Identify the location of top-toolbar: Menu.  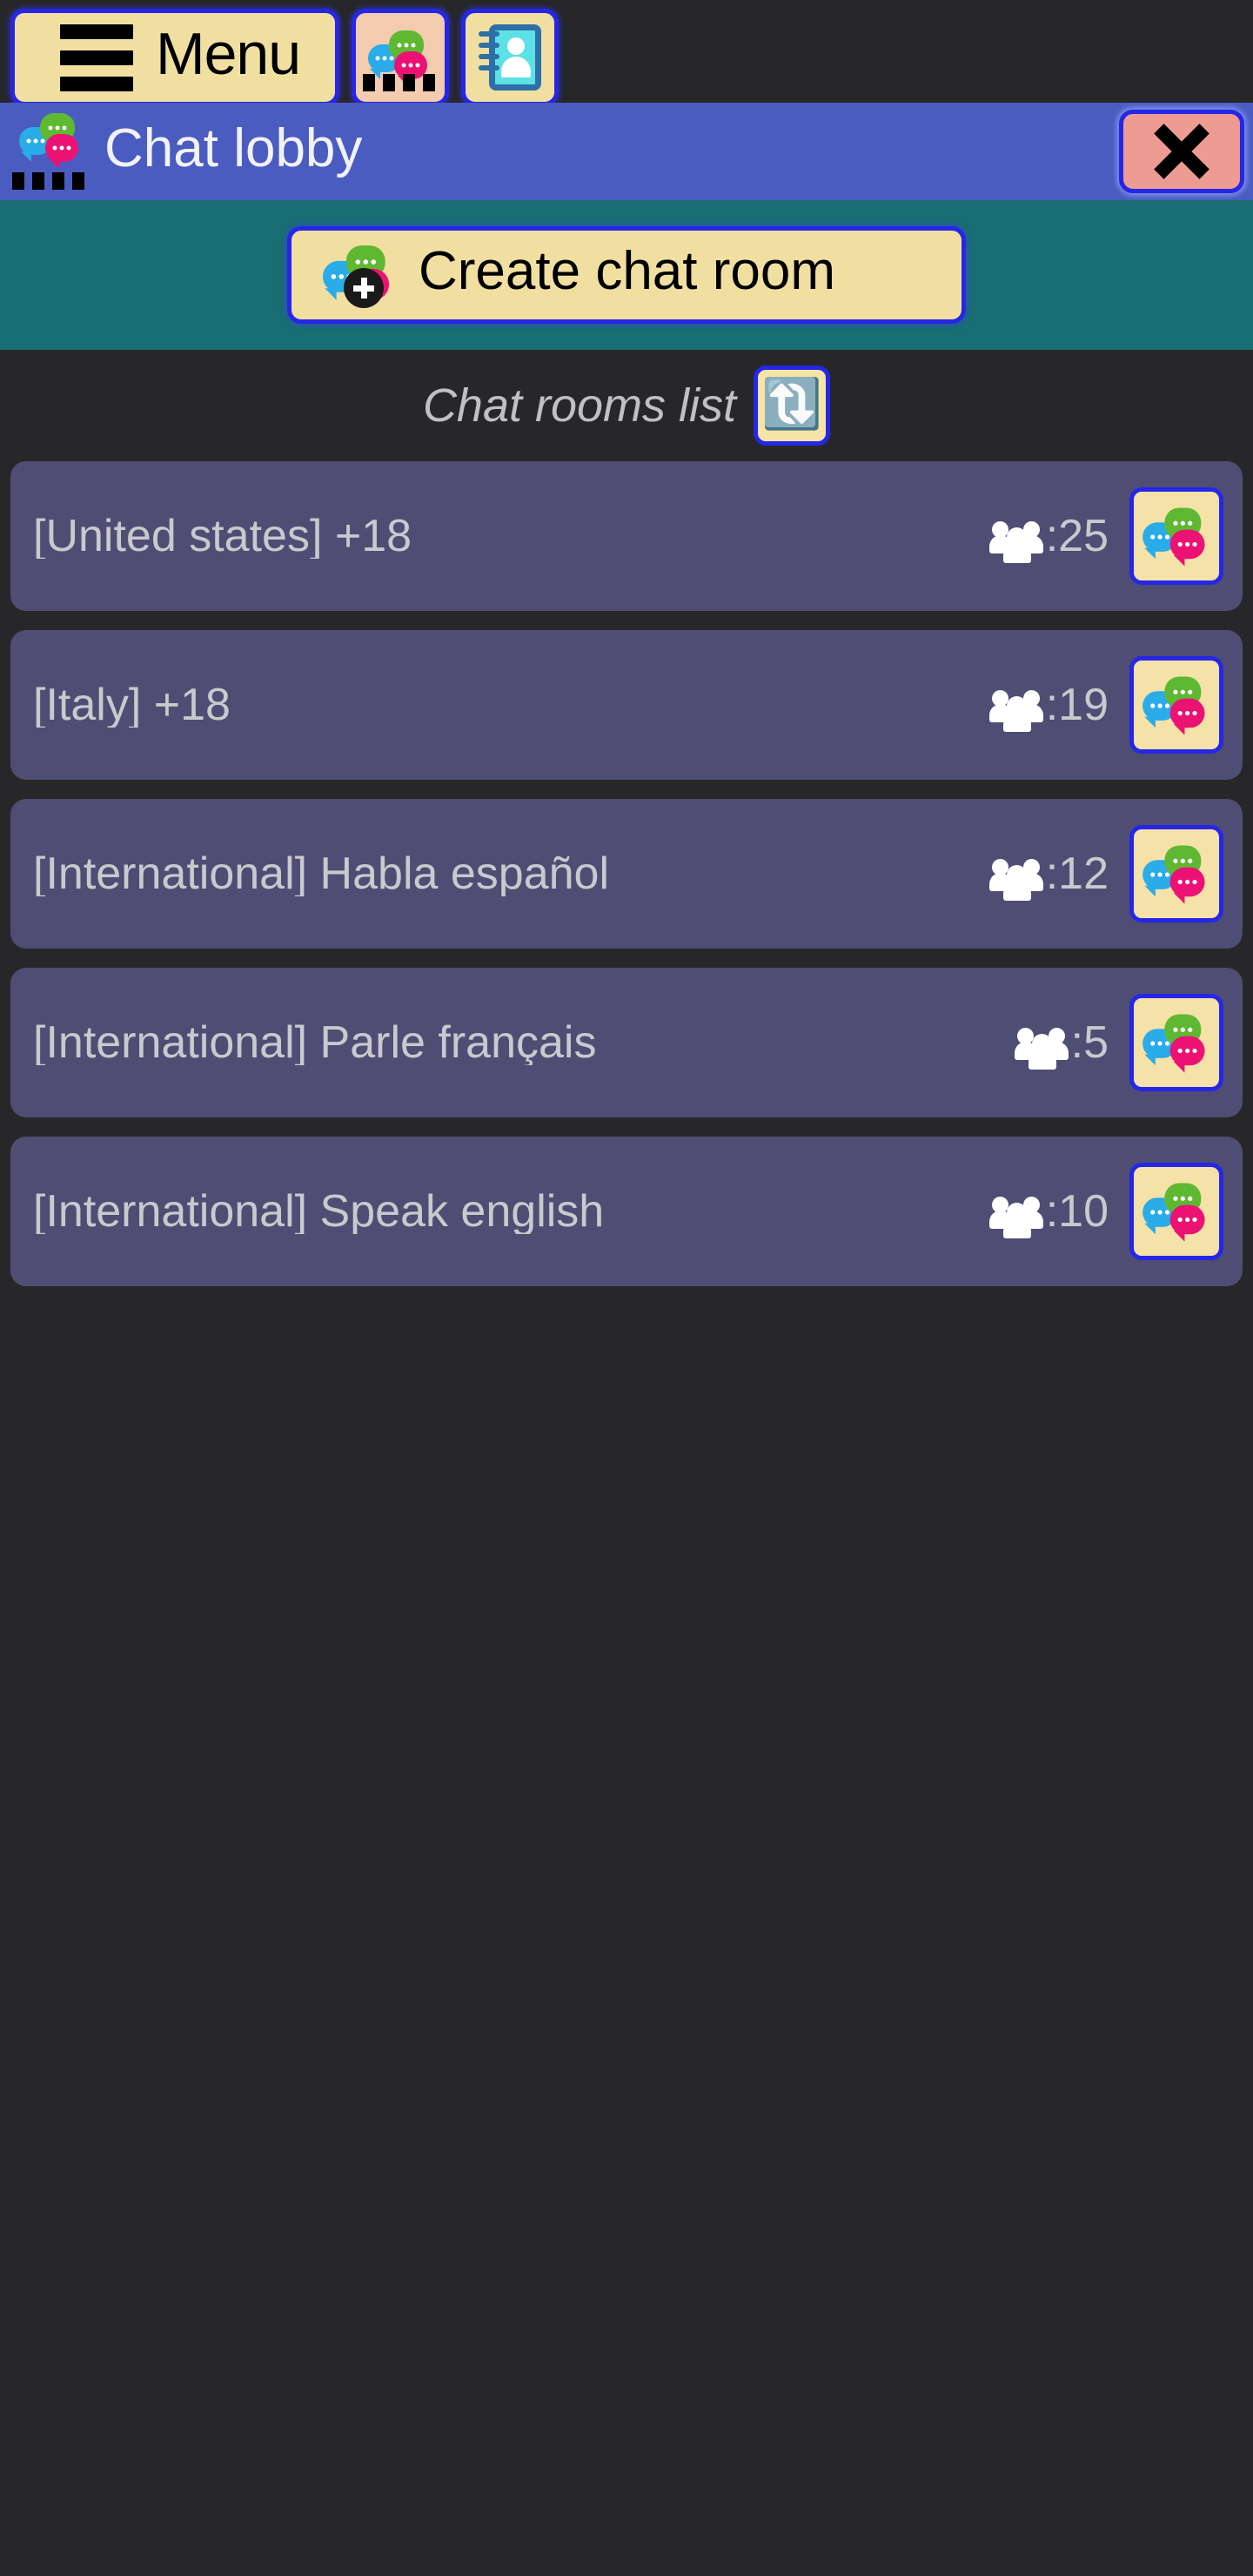
(626, 53).